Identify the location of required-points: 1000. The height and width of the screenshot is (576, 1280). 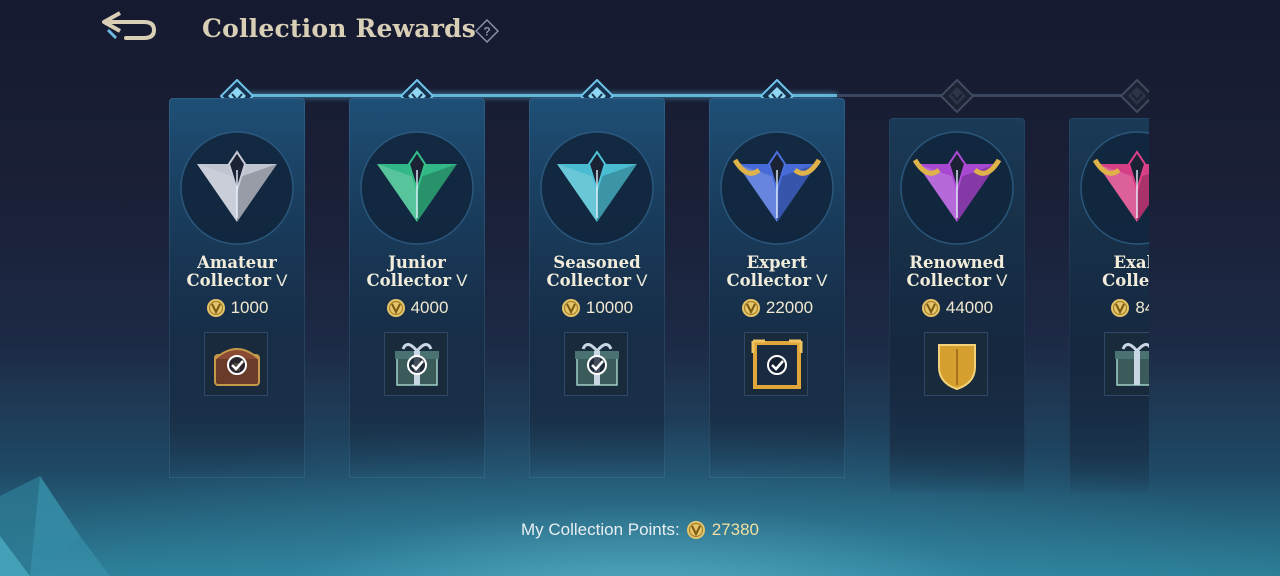
(237, 308).